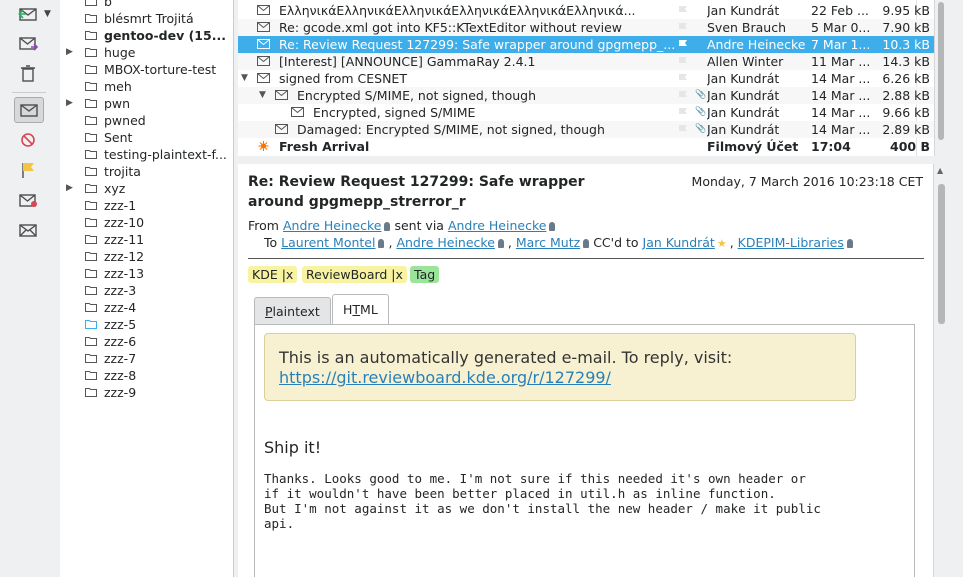  What do you see at coordinates (445, 242) in the screenshot?
I see `to-link-2: Andre Heinecke` at bounding box center [445, 242].